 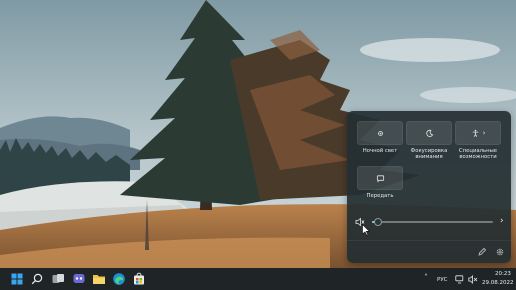 I want to click on tray-chevron-up-icon: ˄, so click(x=426, y=277).